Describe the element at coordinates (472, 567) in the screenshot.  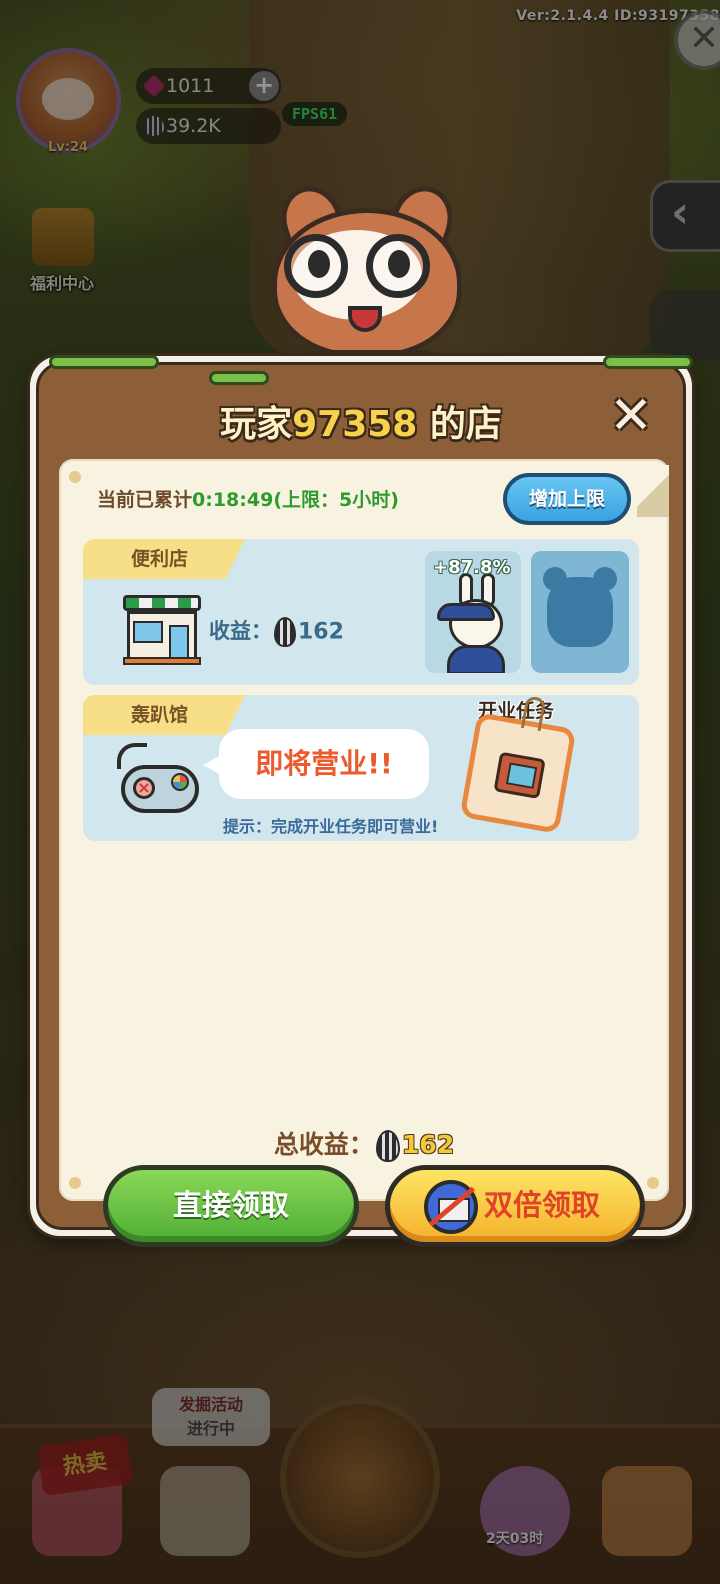
I see `staff-bonus: +87.8%` at that location.